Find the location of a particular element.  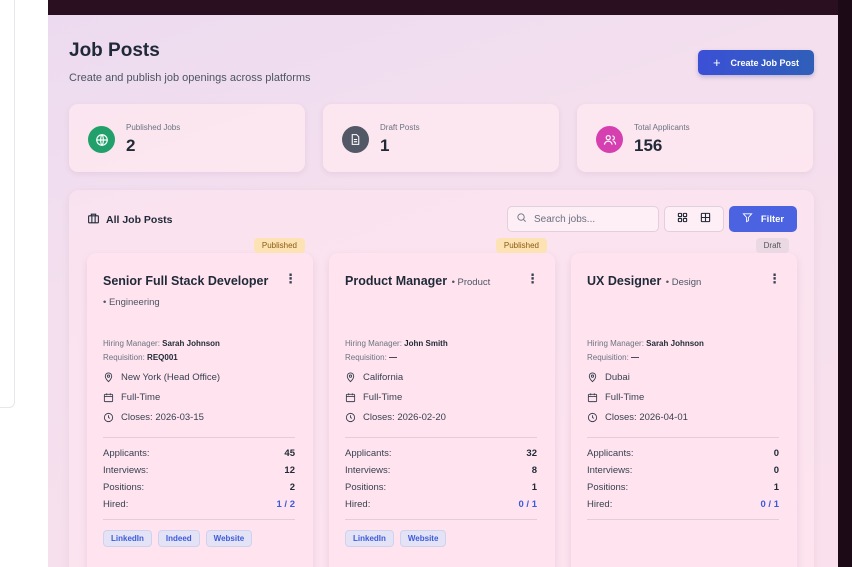

briefcase-icon is located at coordinates (93, 220).